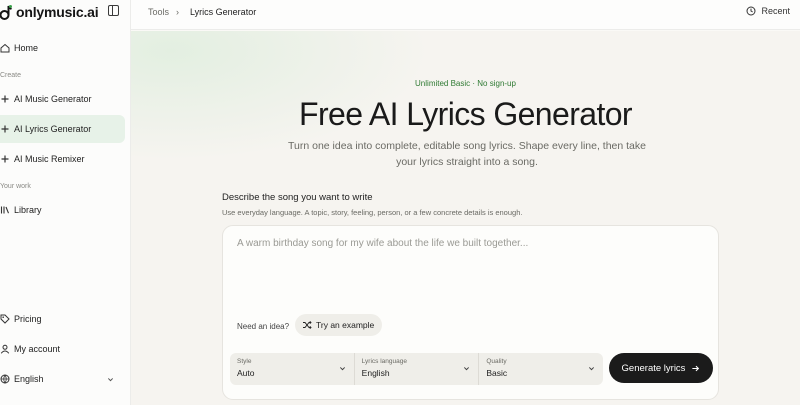 This screenshot has height=405, width=800. What do you see at coordinates (696, 368) in the screenshot?
I see `arrow-right-icon` at bounding box center [696, 368].